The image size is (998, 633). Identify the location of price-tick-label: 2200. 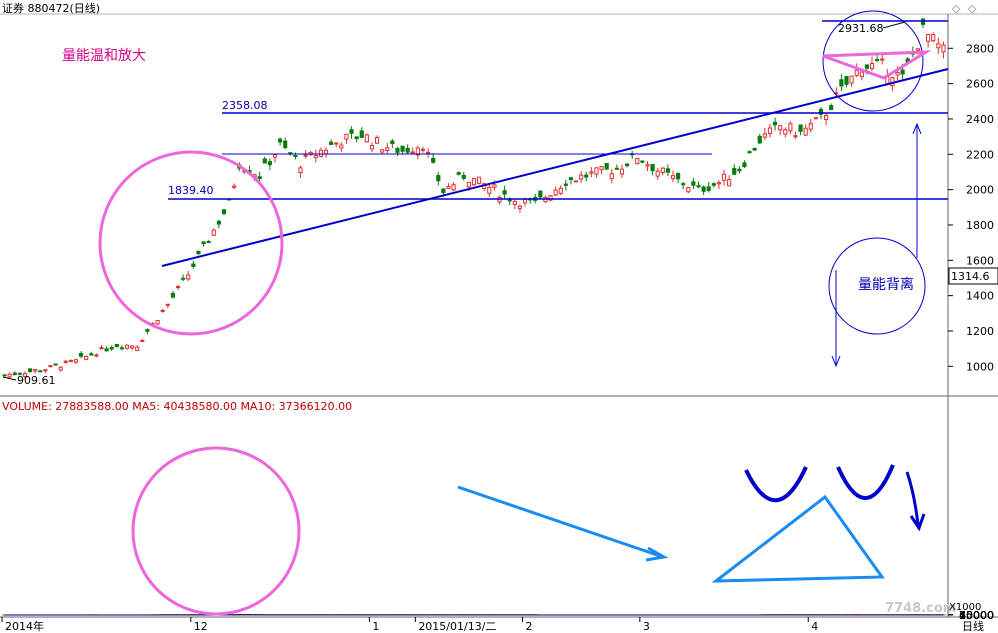
(980, 154).